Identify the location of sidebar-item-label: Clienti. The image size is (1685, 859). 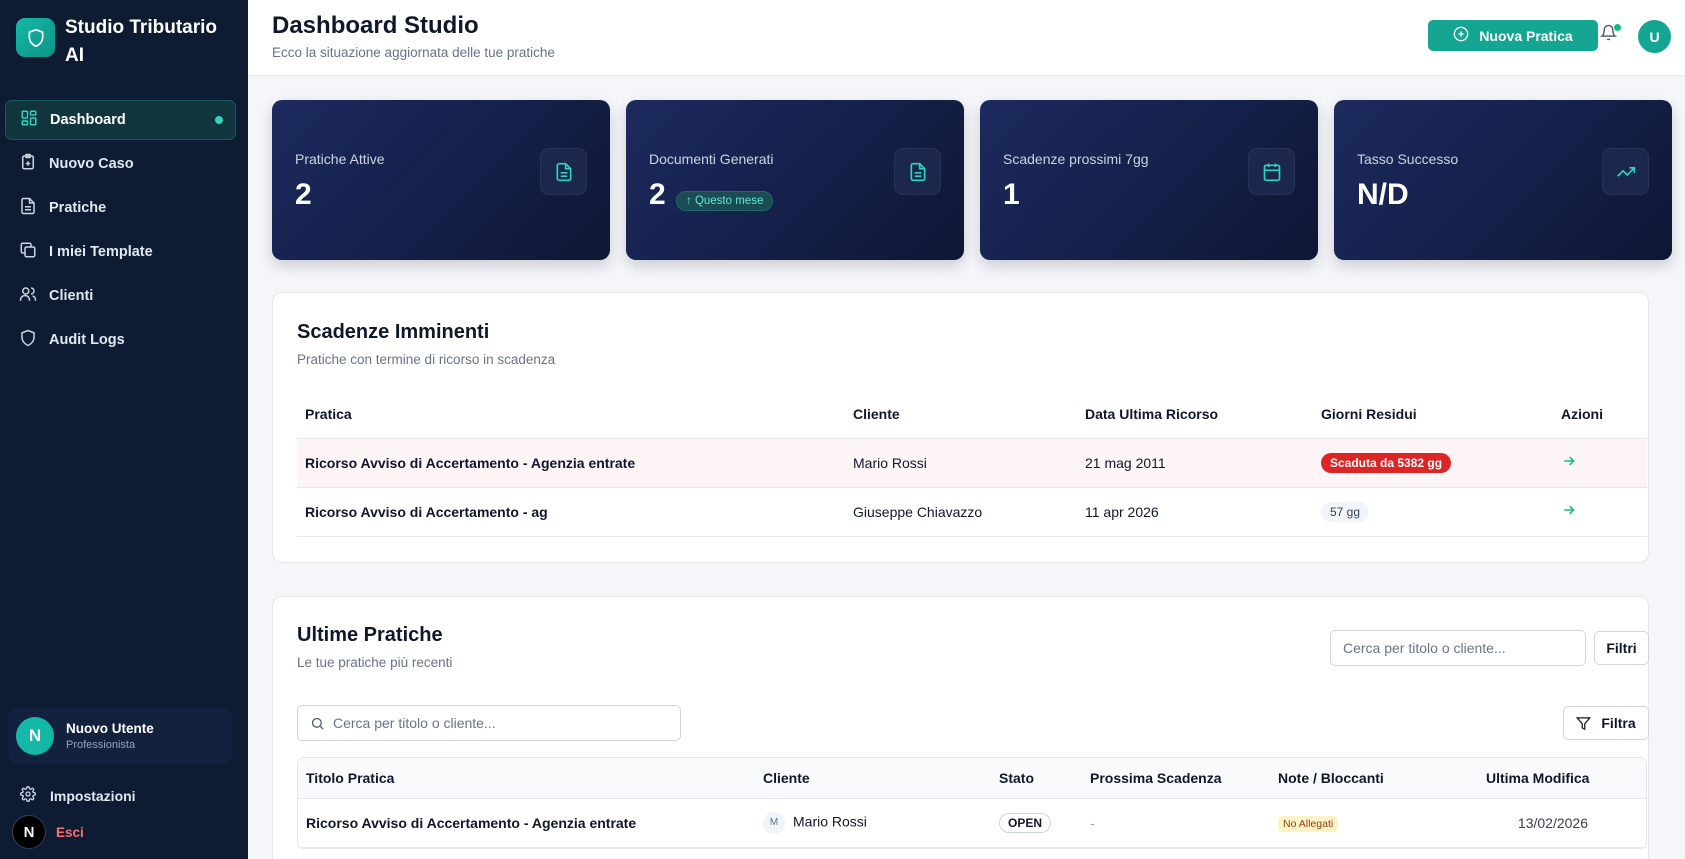
(71, 296).